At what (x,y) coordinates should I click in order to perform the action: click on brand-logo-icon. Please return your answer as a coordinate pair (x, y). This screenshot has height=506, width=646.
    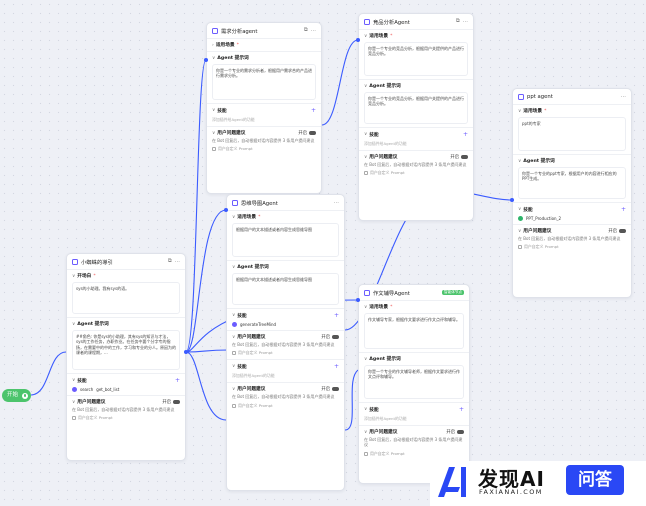
    Looking at the image, I should click on (452, 482).